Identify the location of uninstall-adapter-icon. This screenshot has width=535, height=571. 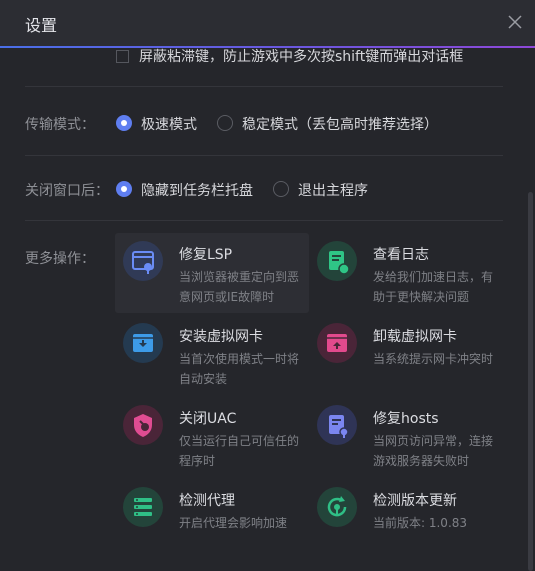
(337, 343).